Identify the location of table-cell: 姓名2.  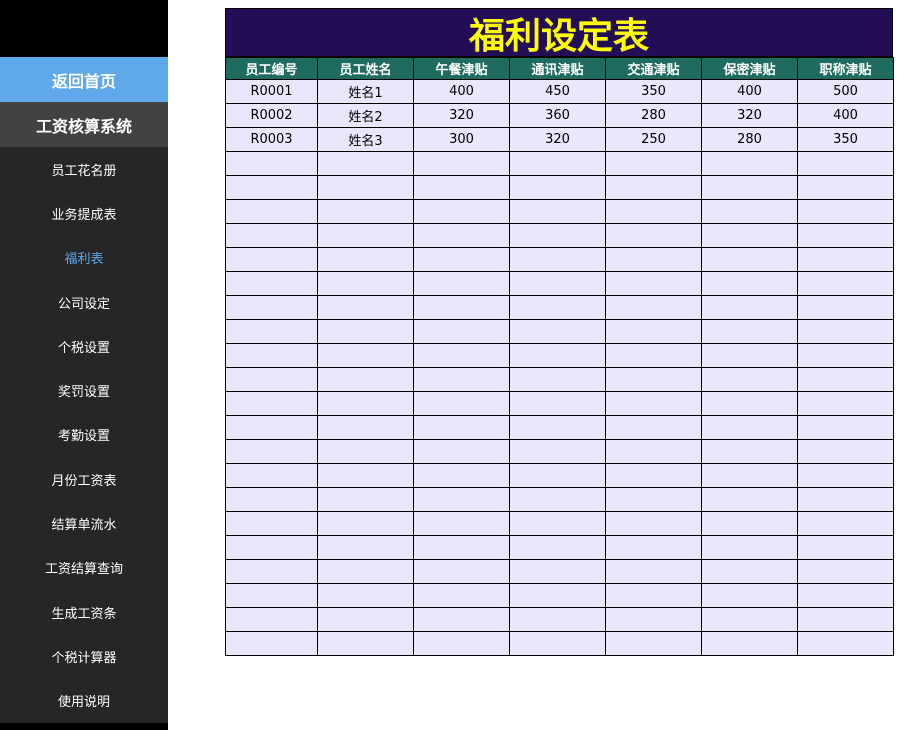
(365, 115).